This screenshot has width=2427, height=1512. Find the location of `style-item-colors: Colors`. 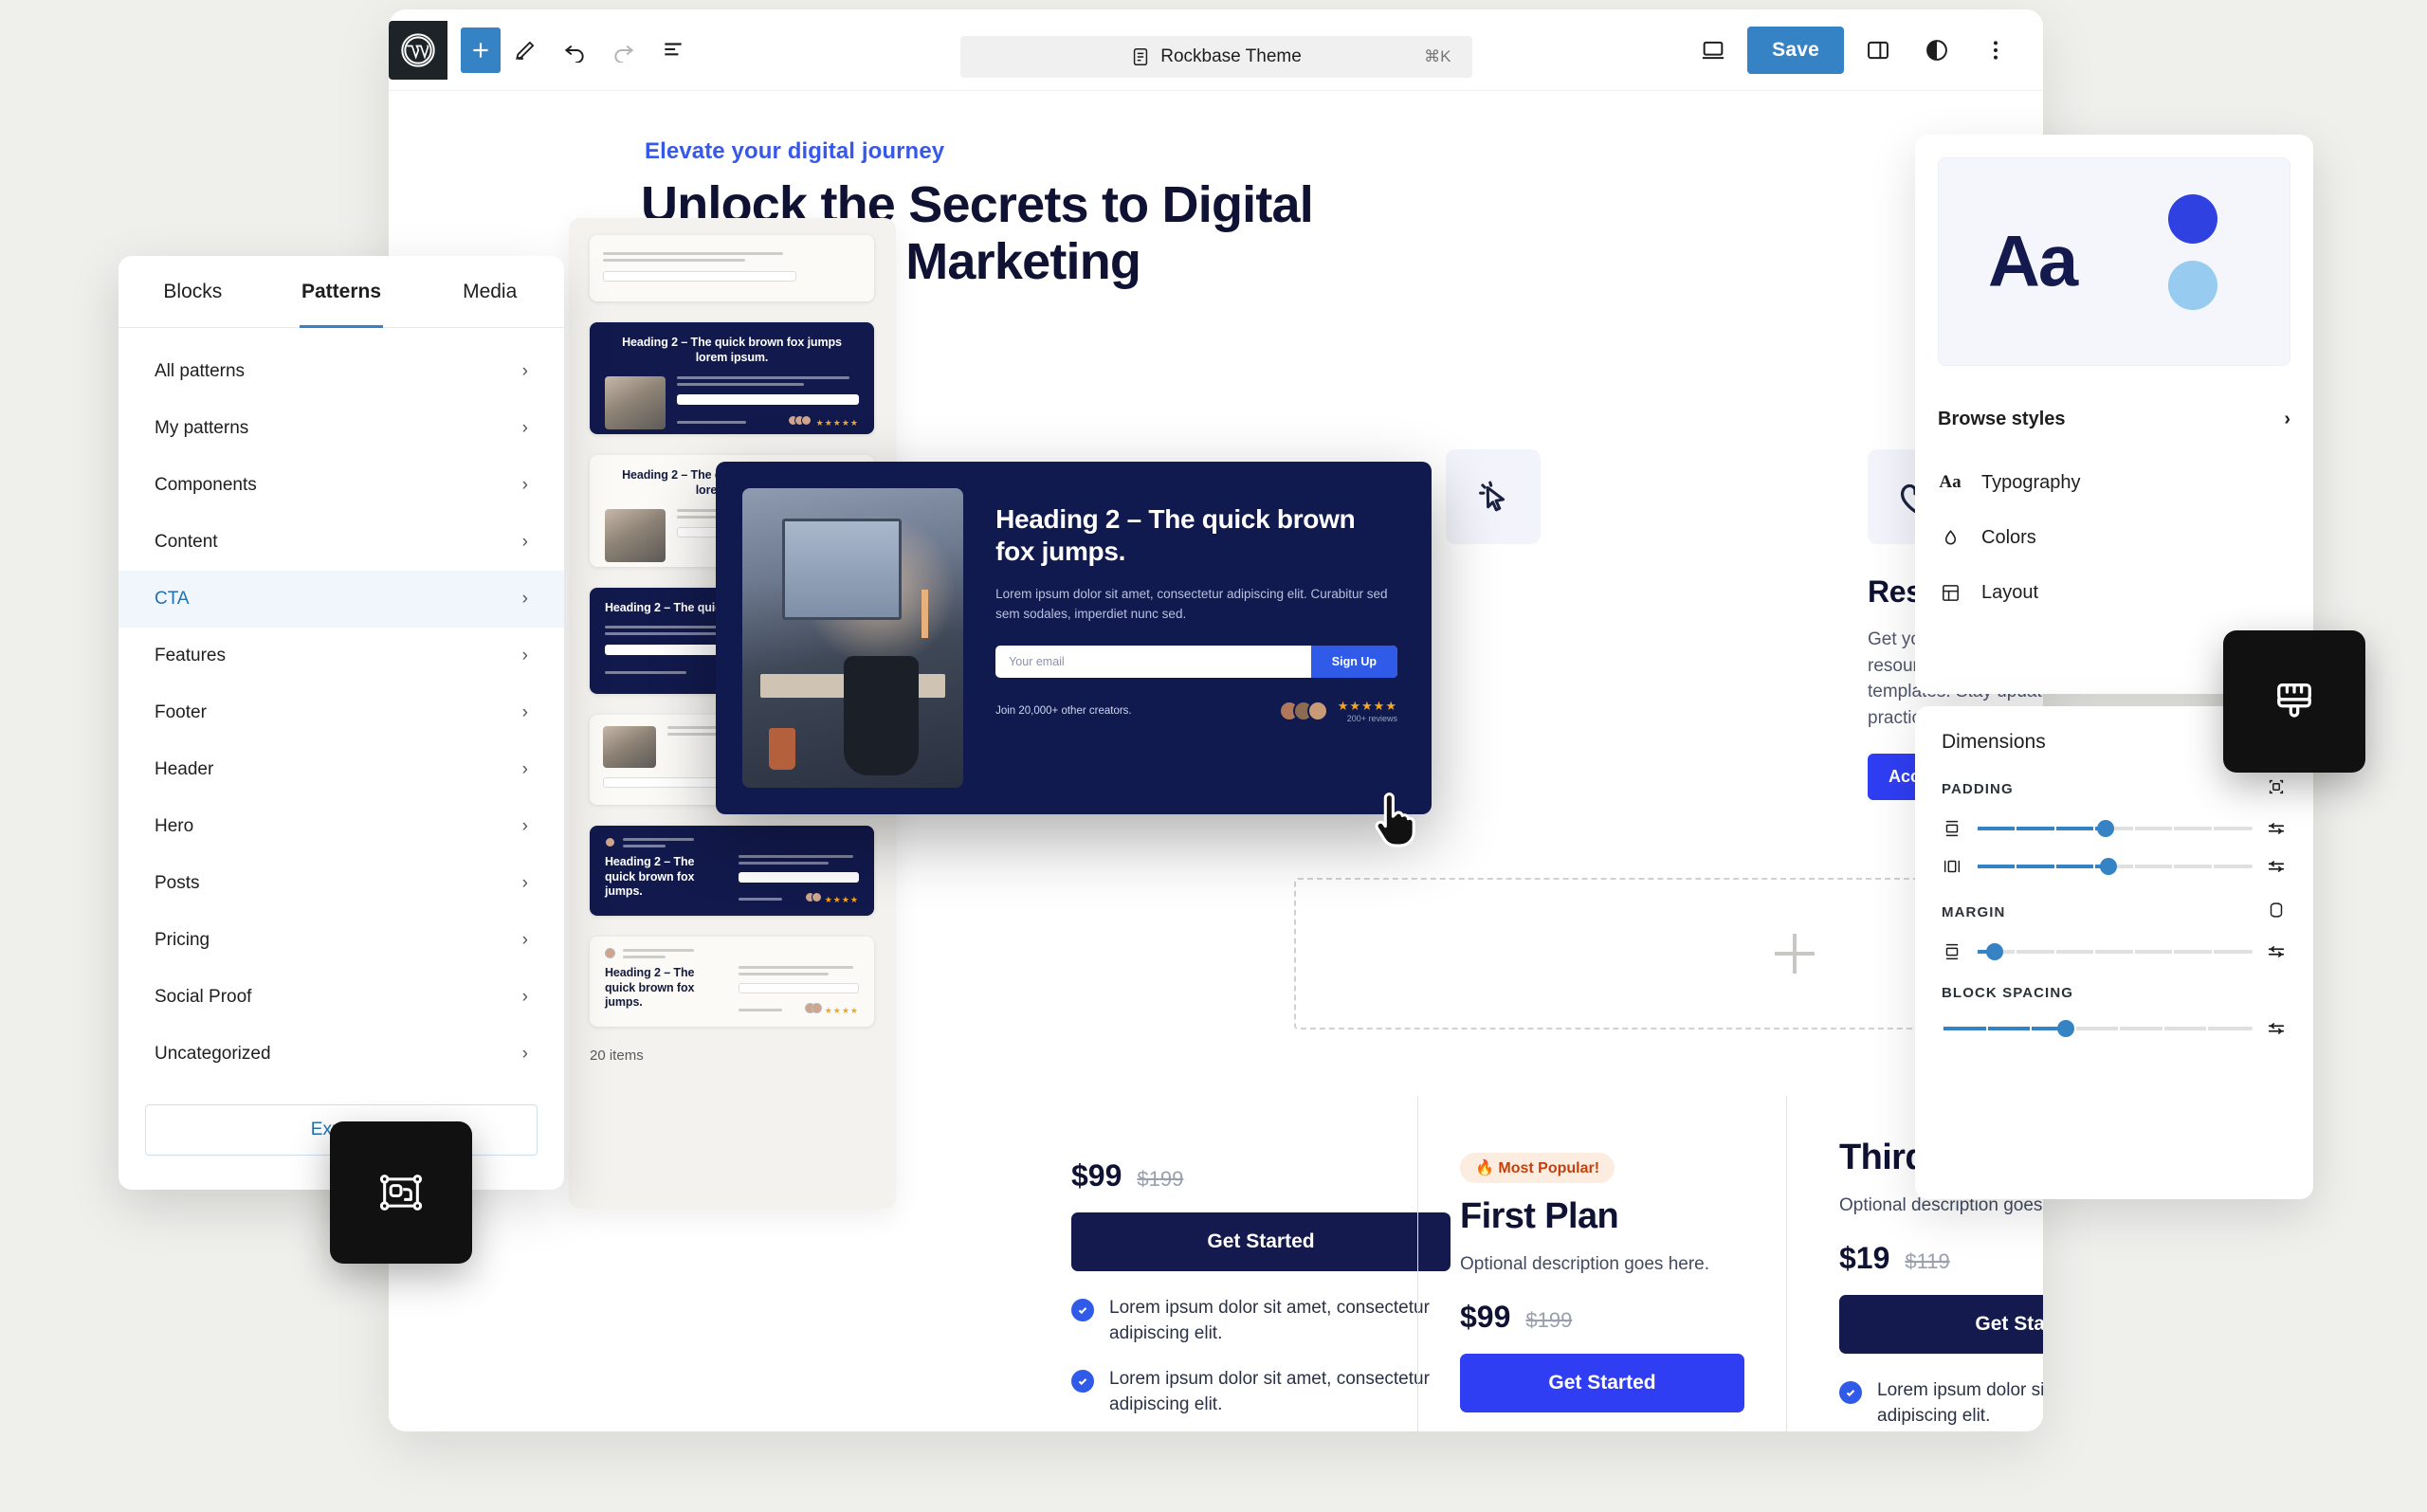

style-item-colors: Colors is located at coordinates (2114, 537).